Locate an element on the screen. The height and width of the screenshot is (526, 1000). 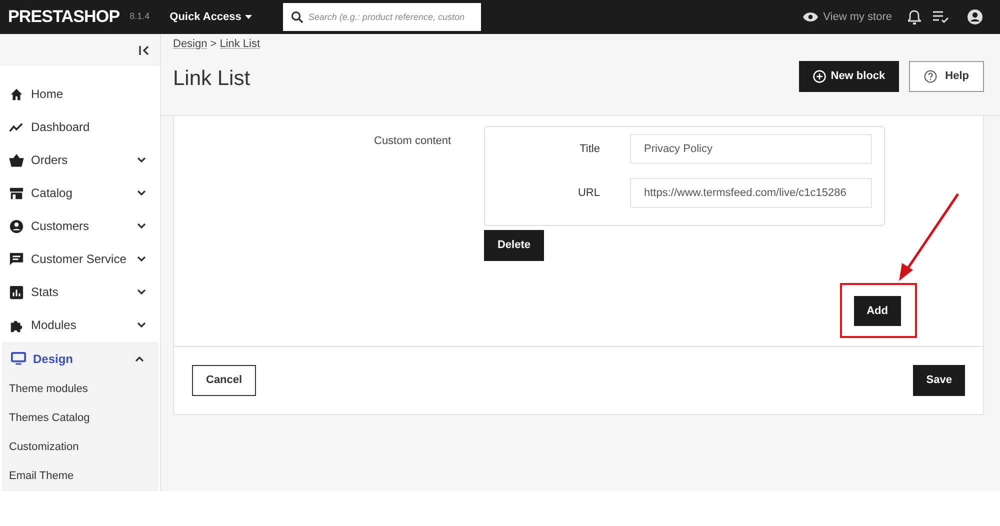
view-store-link: View my store is located at coordinates (847, 17).